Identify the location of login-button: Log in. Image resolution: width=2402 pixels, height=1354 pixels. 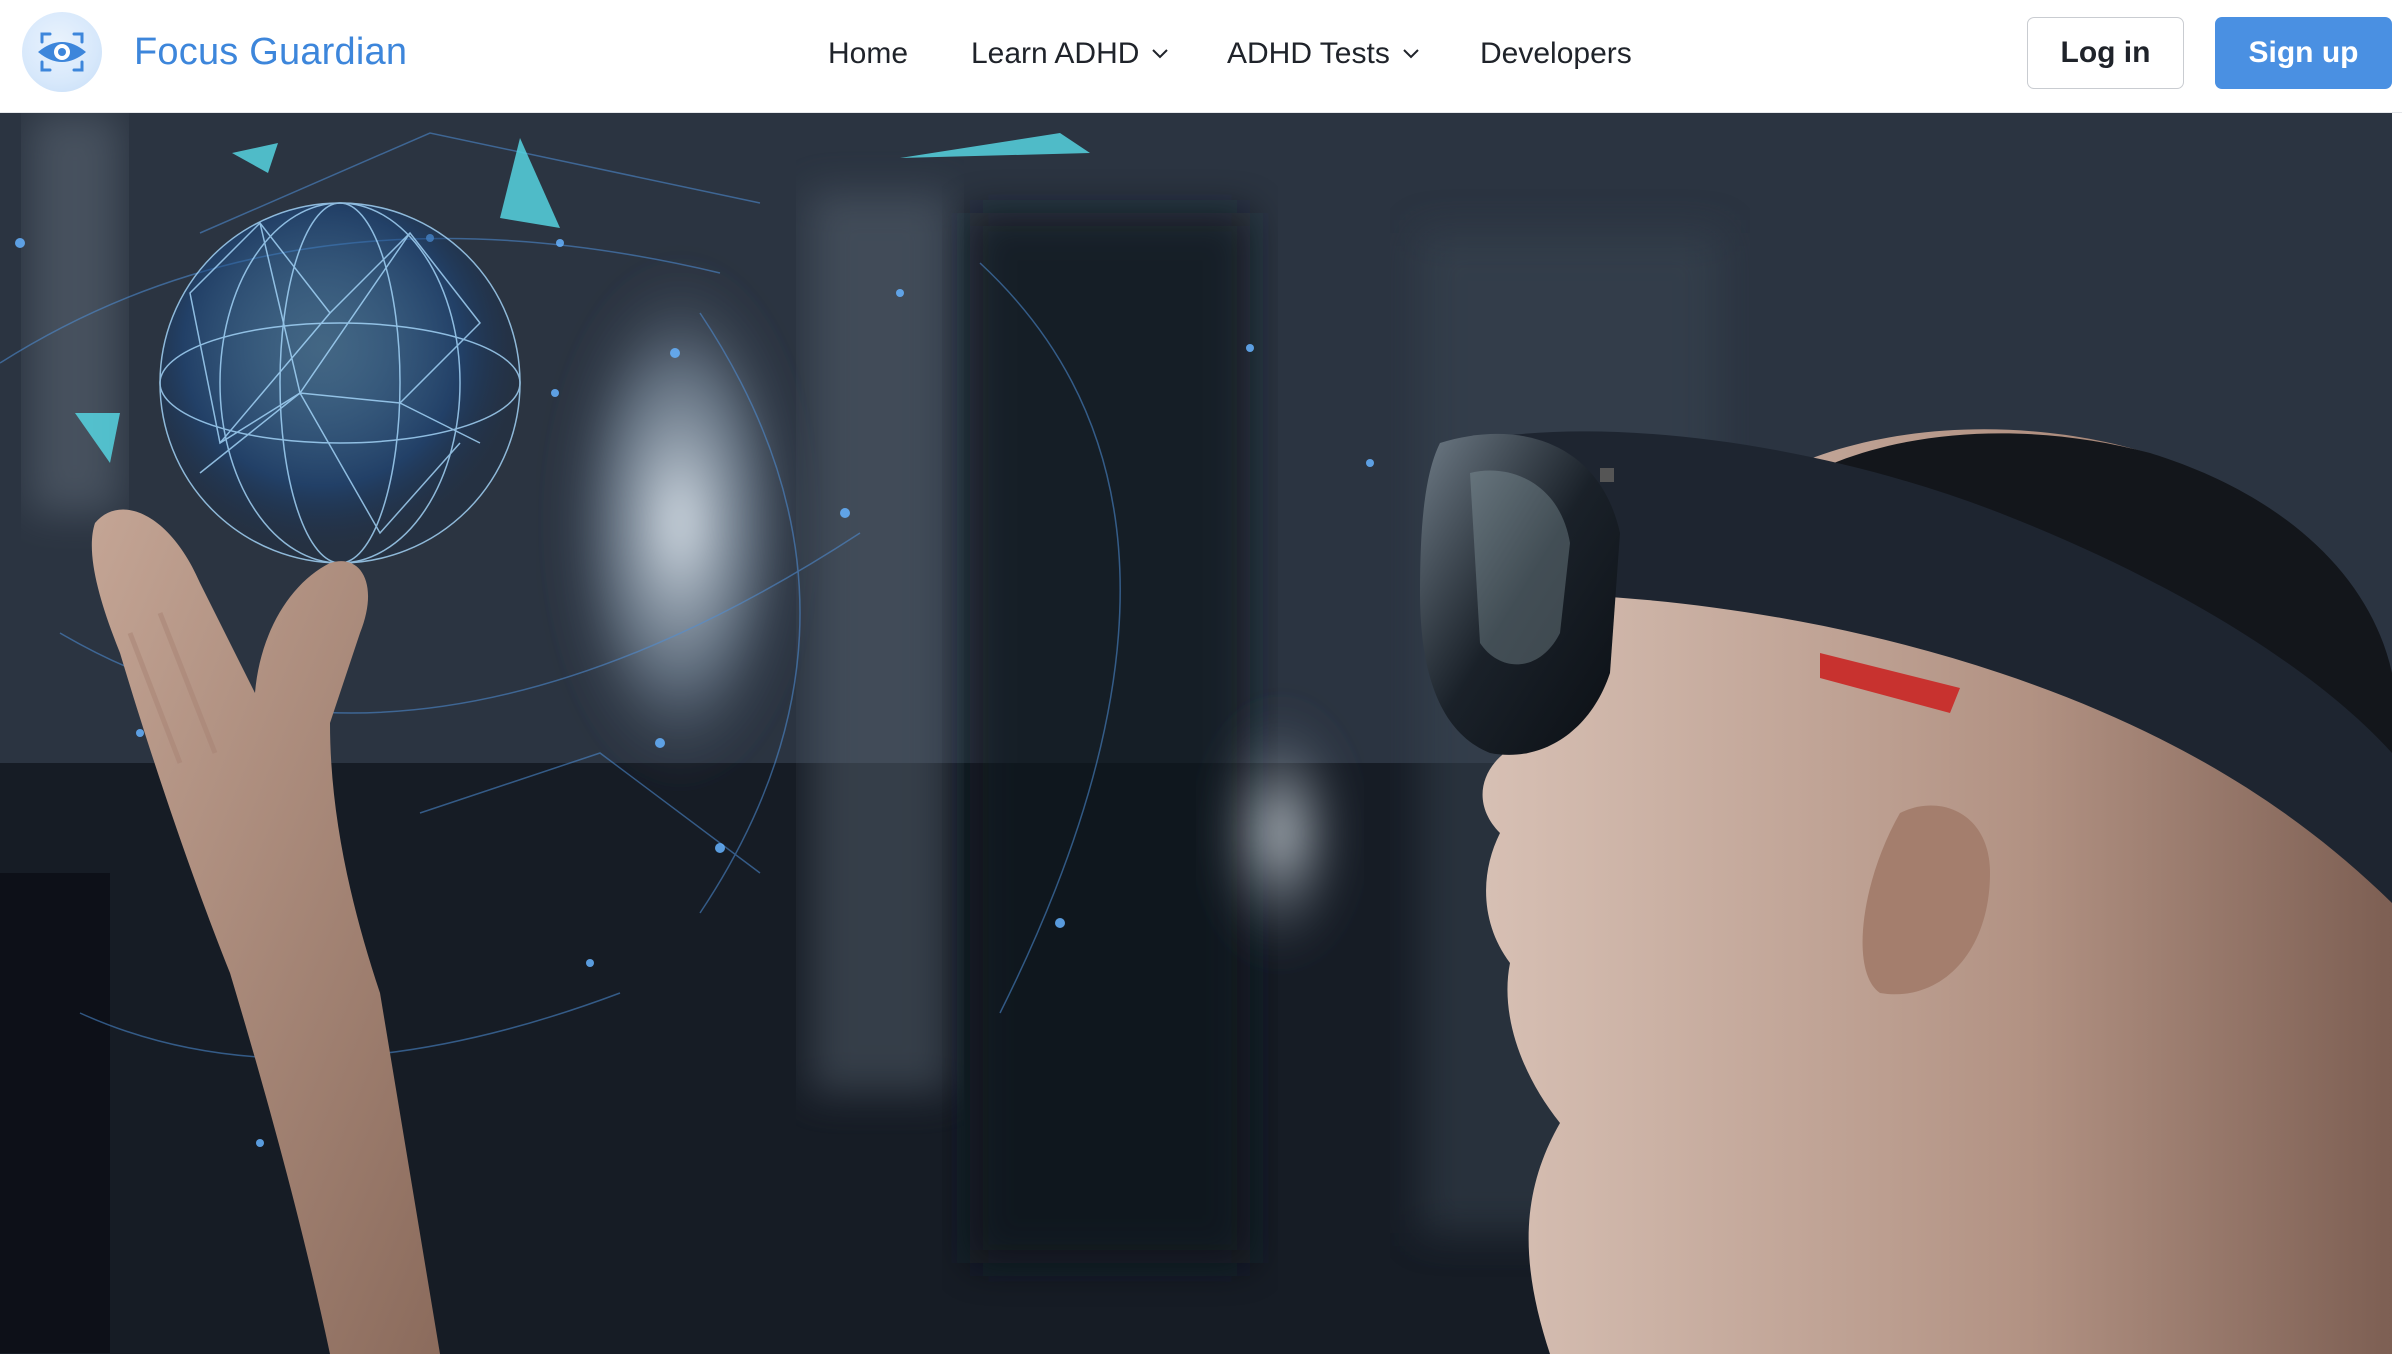
(2105, 53).